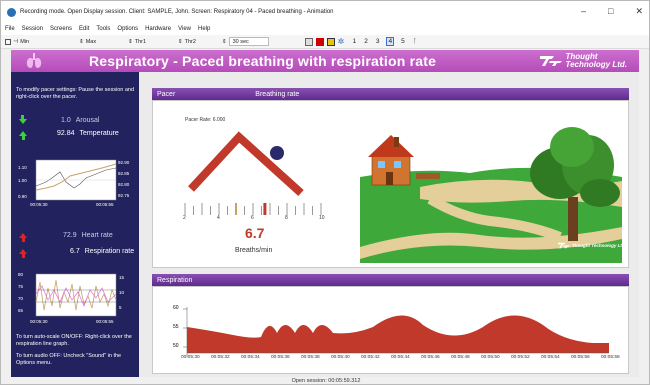  Describe the element at coordinates (22, 167) in the screenshot. I see `temp-y-left-0: 1.10` at that location.